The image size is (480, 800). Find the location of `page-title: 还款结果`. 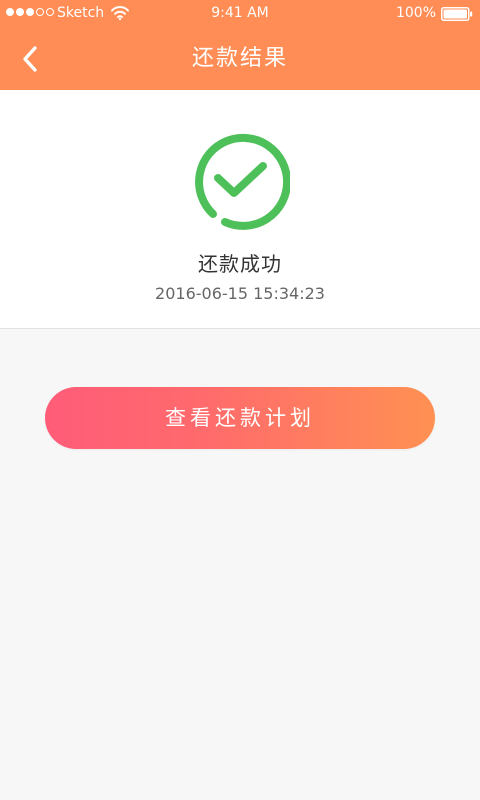

page-title: 还款结果 is located at coordinates (239, 58).